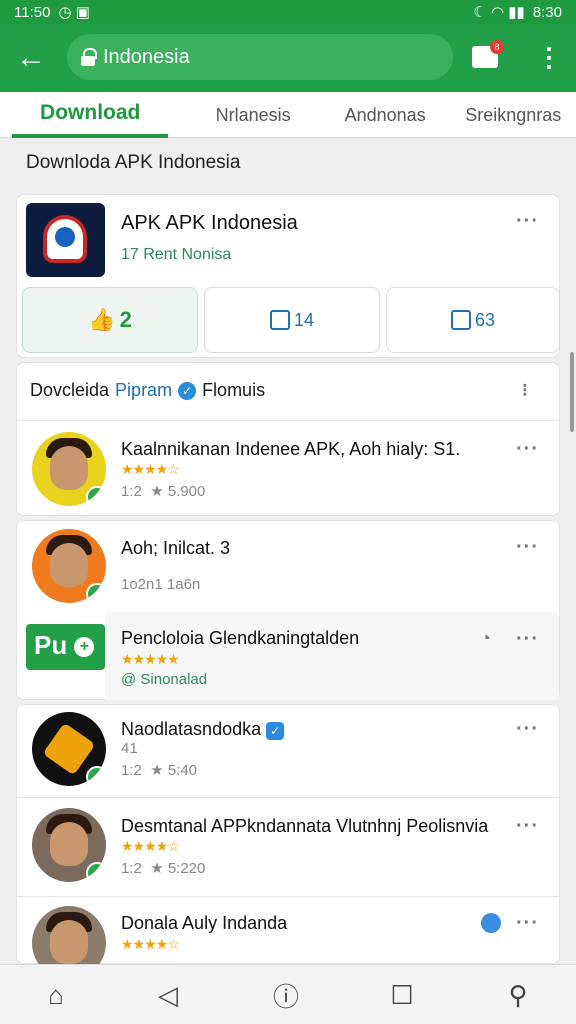 The width and height of the screenshot is (576, 1024). Describe the element at coordinates (102, 319) in the screenshot. I see `thumbs-up-icon: 👍` at that location.